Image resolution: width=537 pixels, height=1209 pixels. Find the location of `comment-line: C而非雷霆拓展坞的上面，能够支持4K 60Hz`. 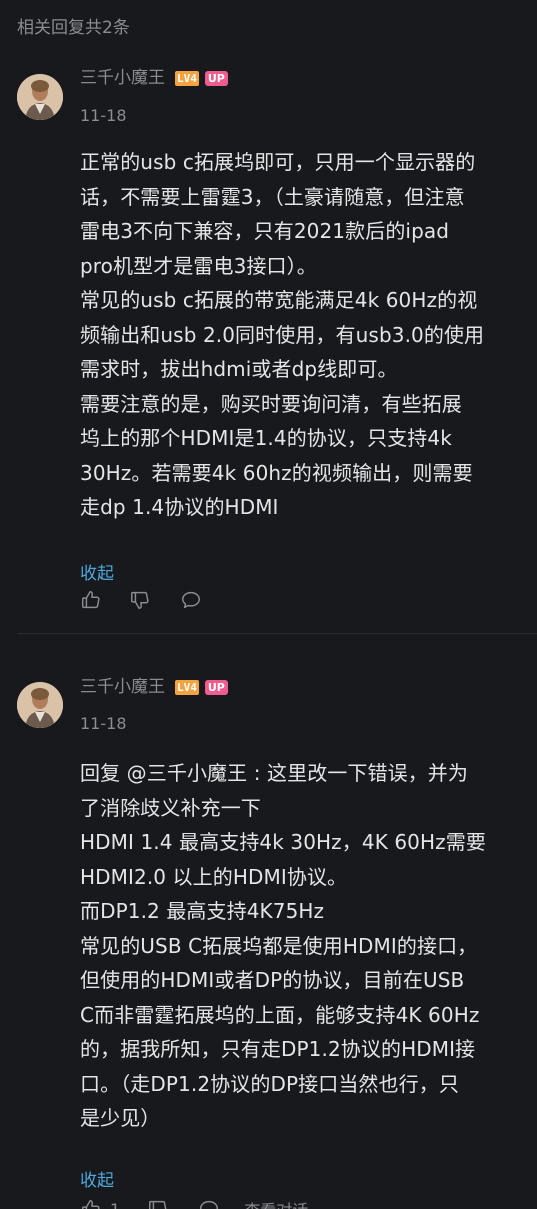

comment-line: C而非雷霆拓展坞的上面，能够支持4K 60Hz is located at coordinates (280, 1014).